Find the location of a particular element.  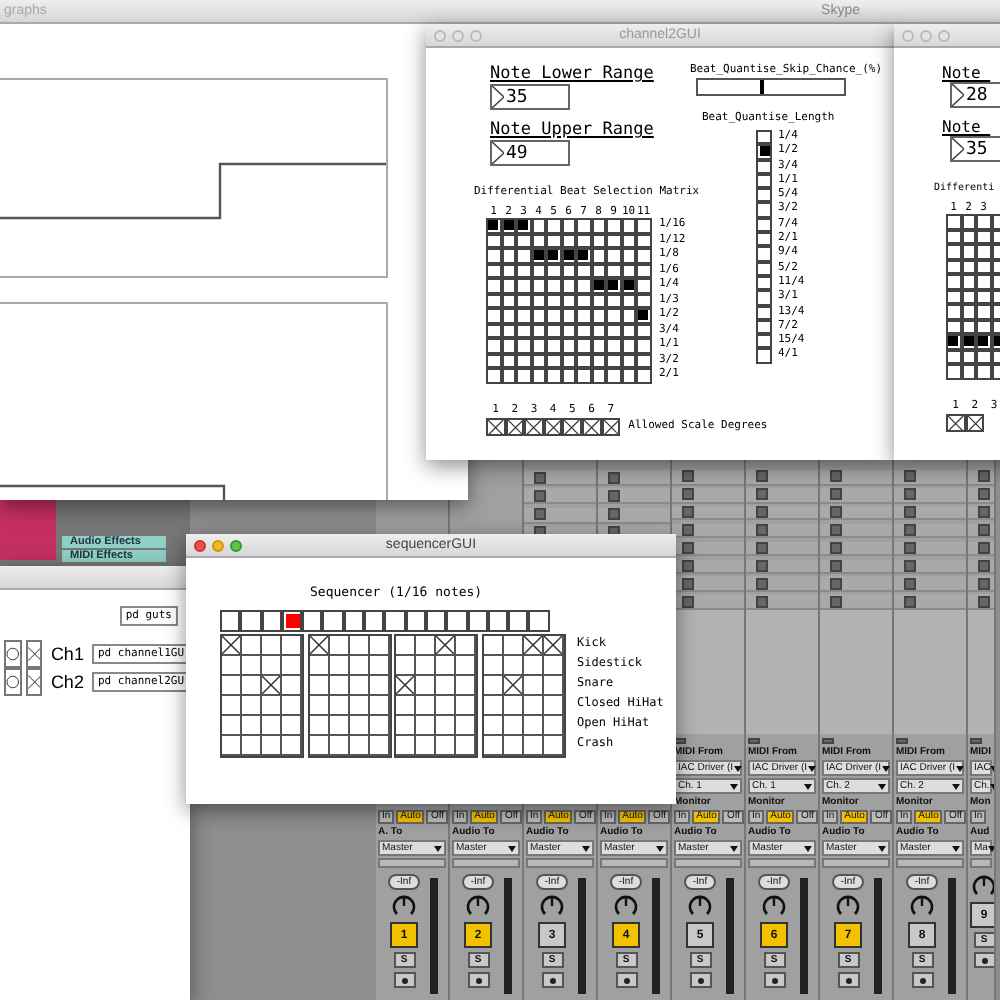

pan-knob is located at coordinates (983, 886).